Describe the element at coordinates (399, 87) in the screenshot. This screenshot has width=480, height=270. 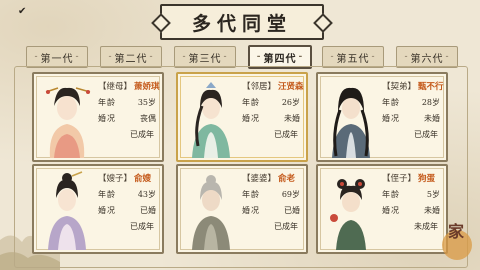
I see `role-label: 【契弟】` at that location.